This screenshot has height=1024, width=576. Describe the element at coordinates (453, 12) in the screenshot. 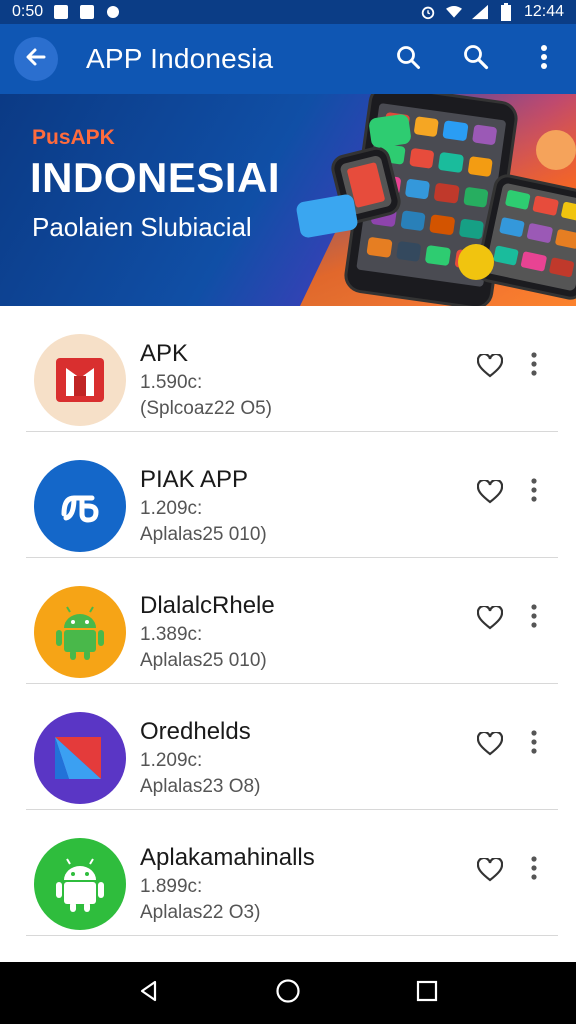

I see `wifi-icon` at that location.